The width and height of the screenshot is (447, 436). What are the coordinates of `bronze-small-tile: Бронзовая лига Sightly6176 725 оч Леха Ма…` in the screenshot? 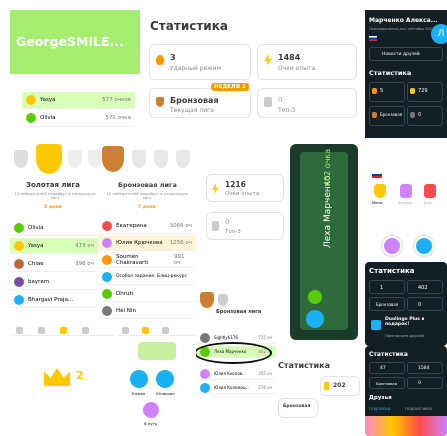 It's located at (236, 350).